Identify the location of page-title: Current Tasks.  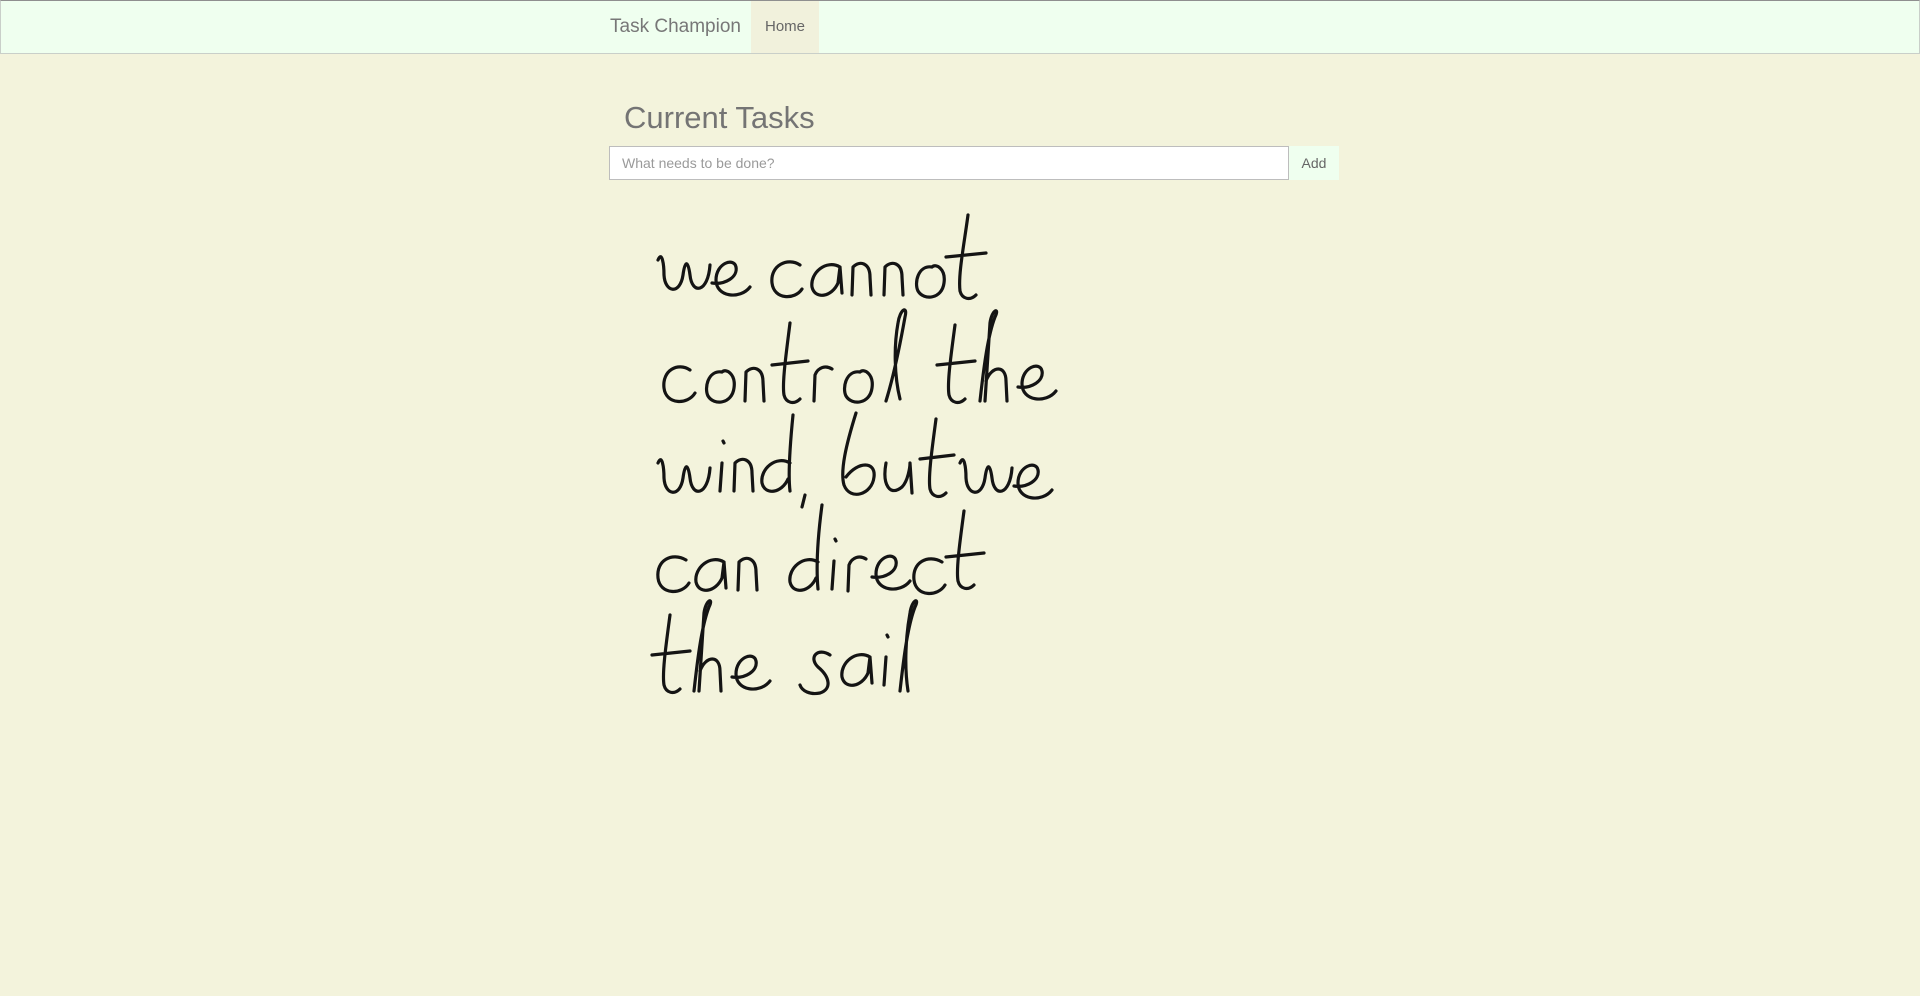
(719, 117).